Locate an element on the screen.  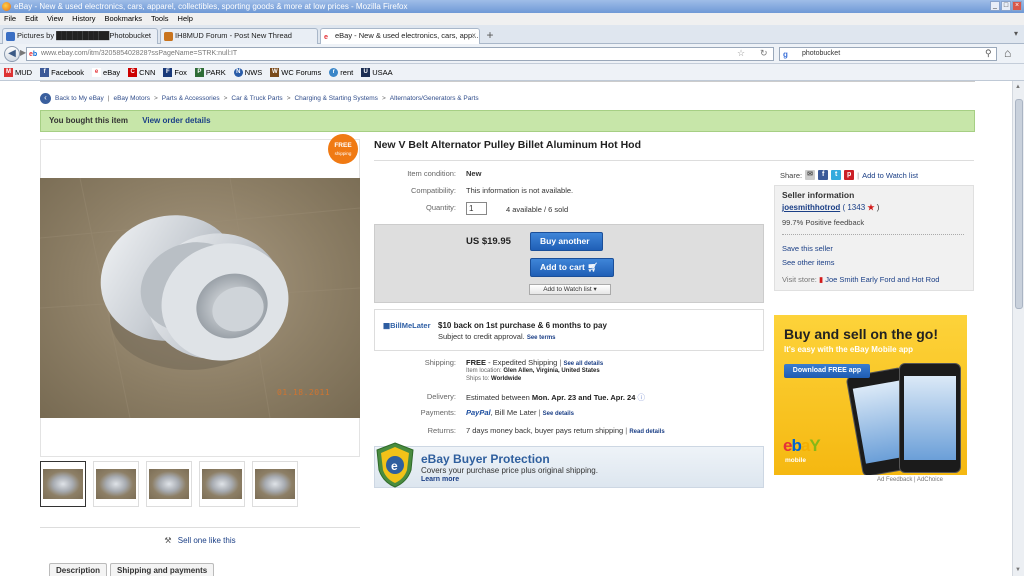
store-link: Joe Smith Early Ford and Hot Rod is located at coordinates (882, 279).